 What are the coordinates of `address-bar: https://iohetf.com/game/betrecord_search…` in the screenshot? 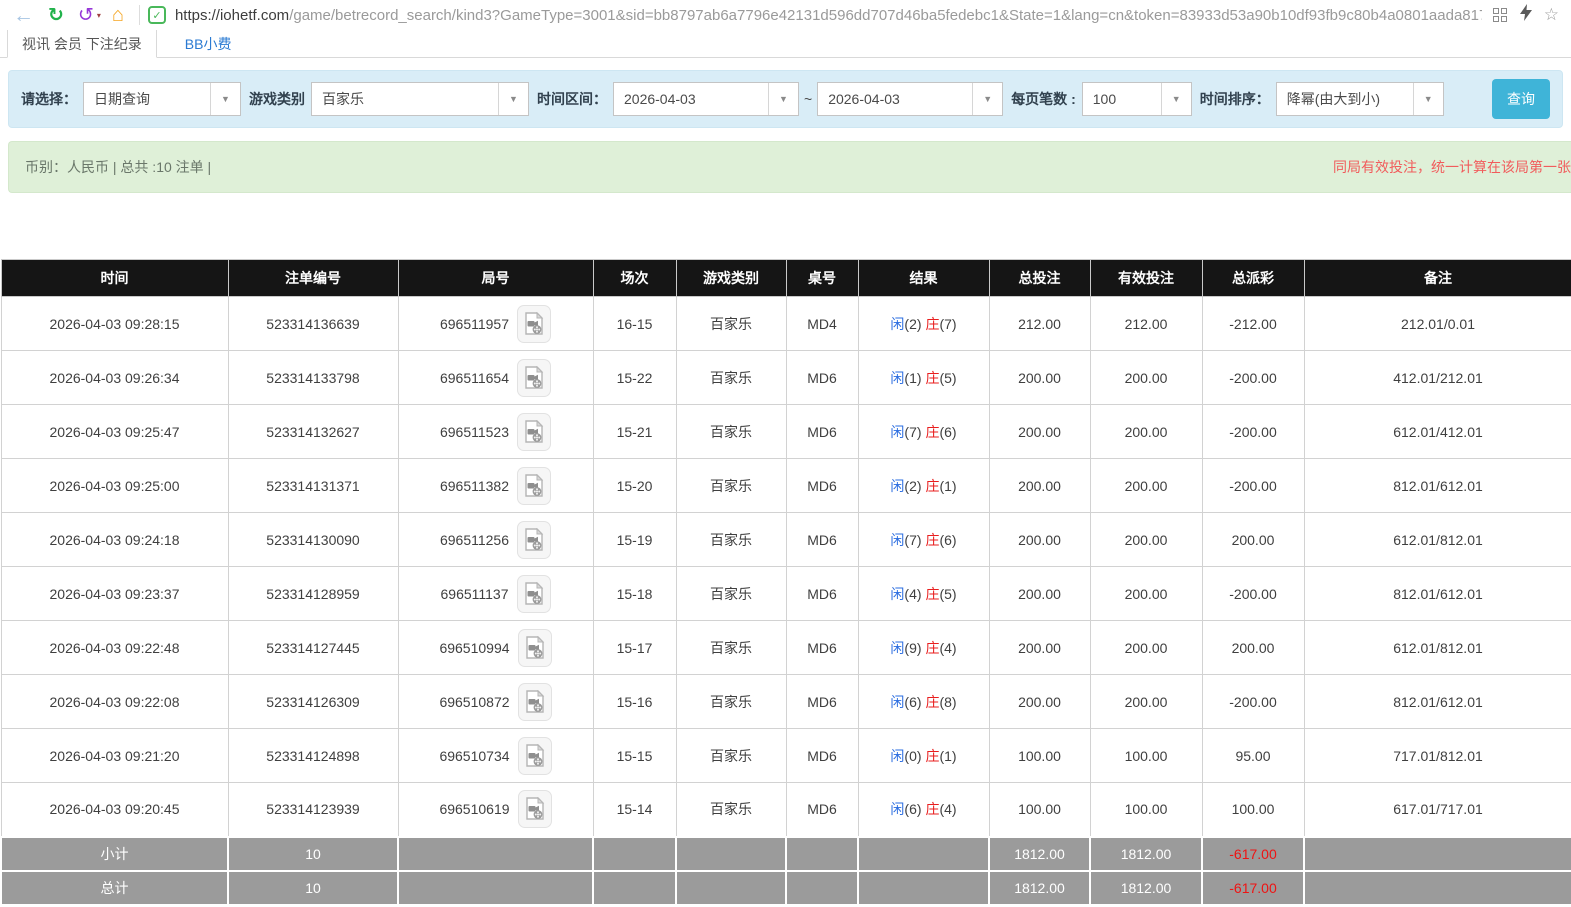 It's located at (828, 15).